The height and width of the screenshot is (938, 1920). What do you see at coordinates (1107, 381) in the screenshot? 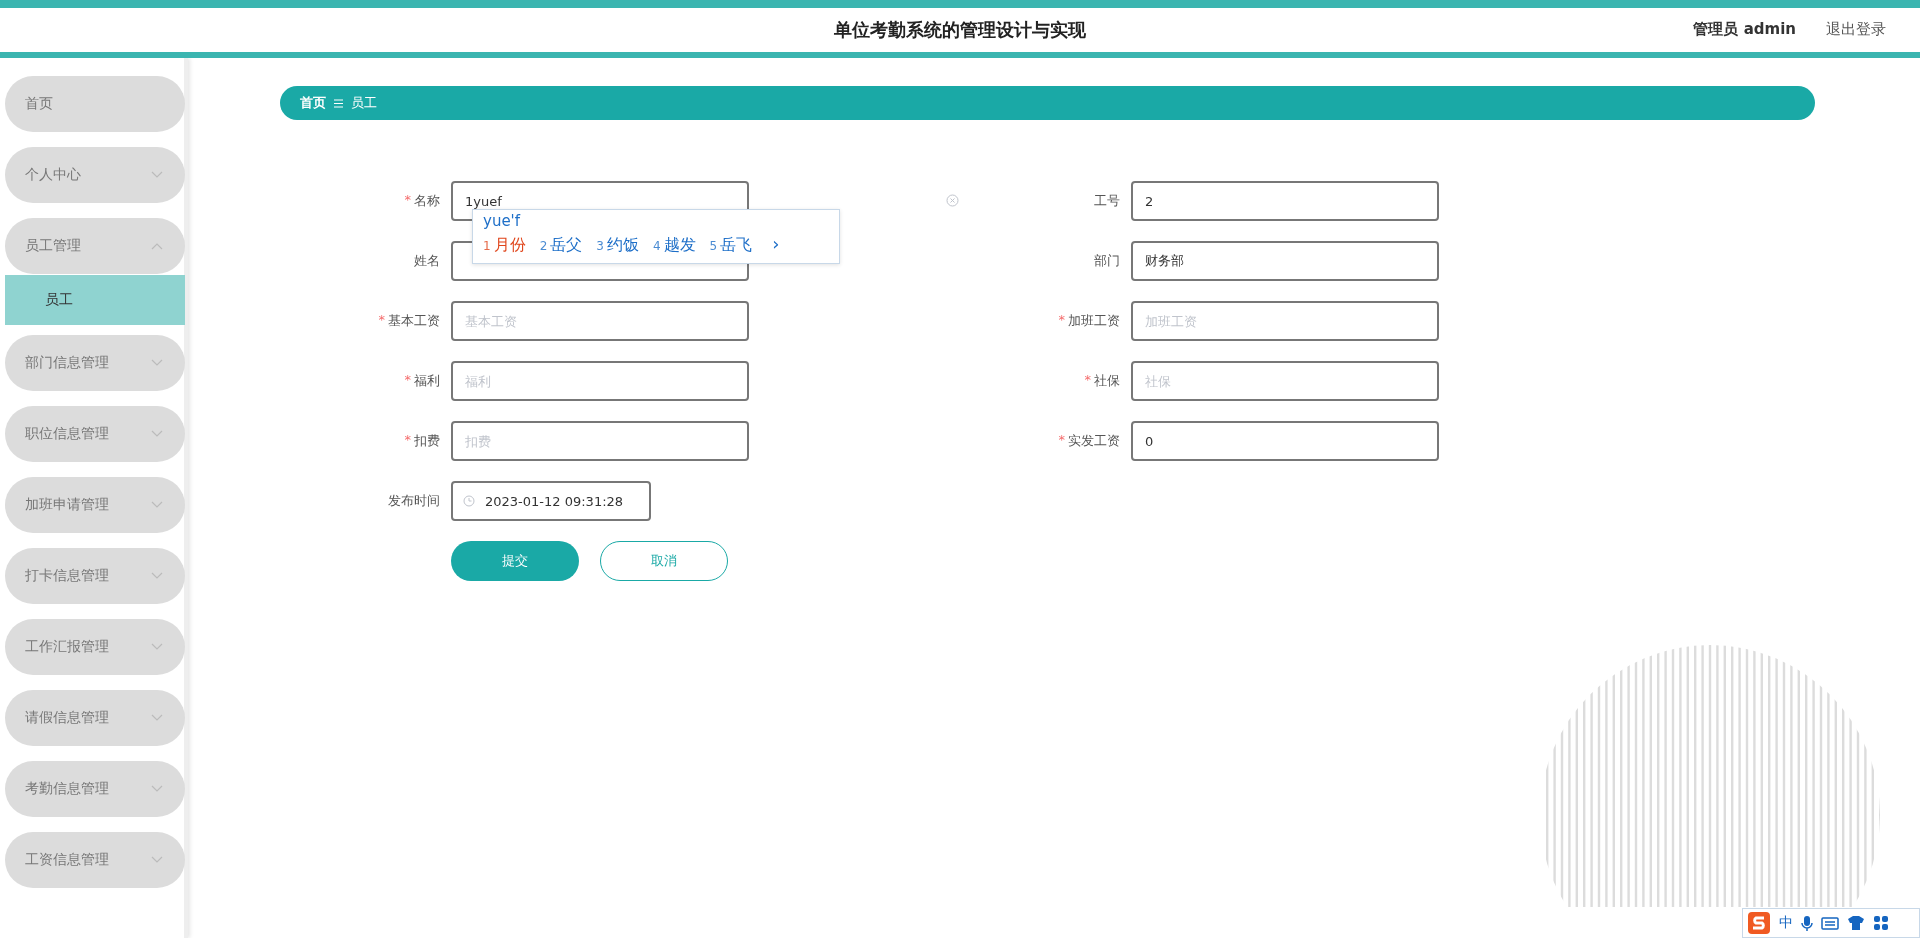
I see `field-label: 社保` at bounding box center [1107, 381].